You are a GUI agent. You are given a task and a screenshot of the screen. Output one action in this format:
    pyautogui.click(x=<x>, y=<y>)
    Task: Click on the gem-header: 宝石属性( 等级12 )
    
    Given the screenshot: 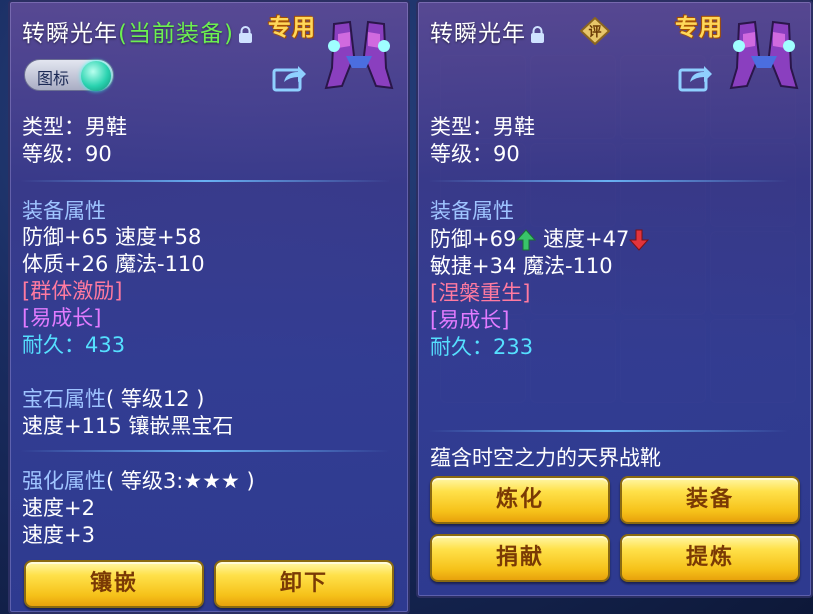 What is the action you would take?
    pyautogui.click(x=113, y=399)
    